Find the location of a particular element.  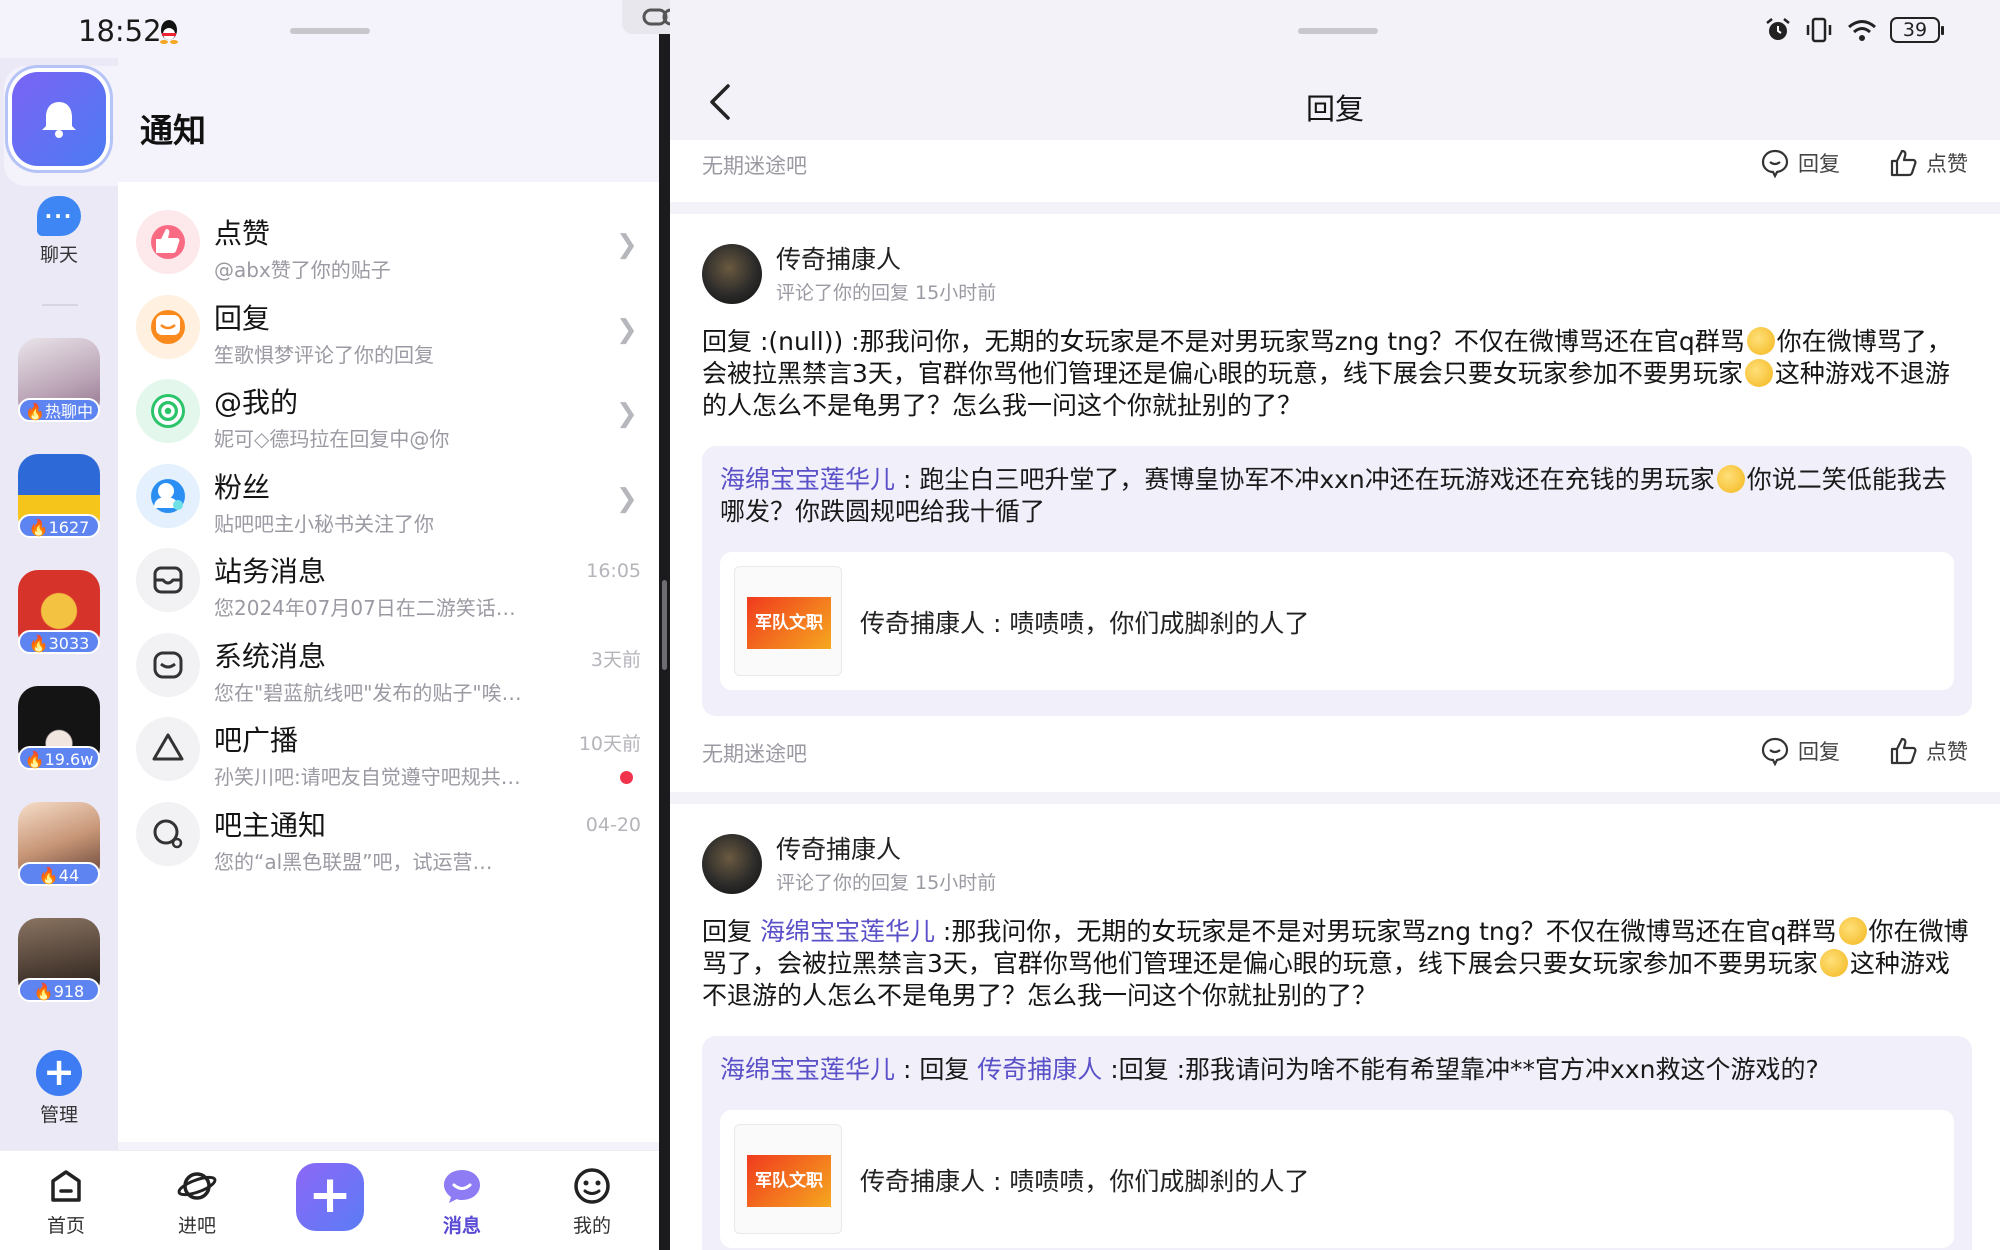

notification-title: 粉丝 is located at coordinates (242, 487).